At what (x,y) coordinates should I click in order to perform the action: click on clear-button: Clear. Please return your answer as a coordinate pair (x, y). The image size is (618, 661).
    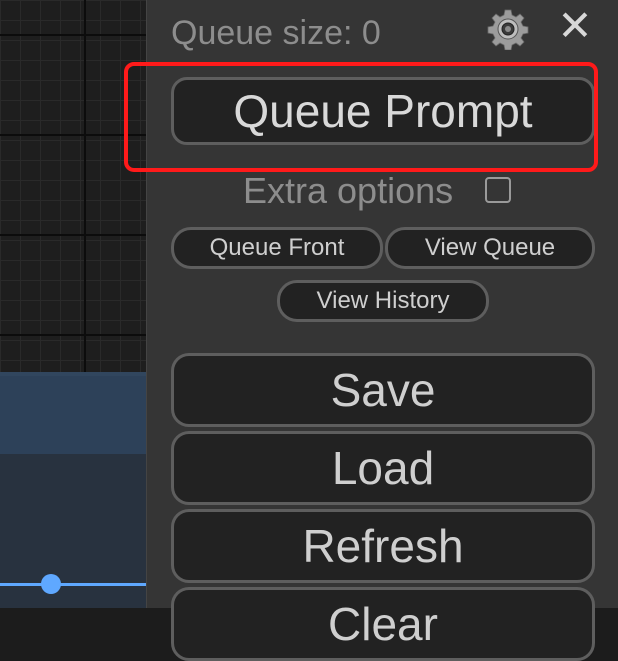
    Looking at the image, I should click on (383, 624).